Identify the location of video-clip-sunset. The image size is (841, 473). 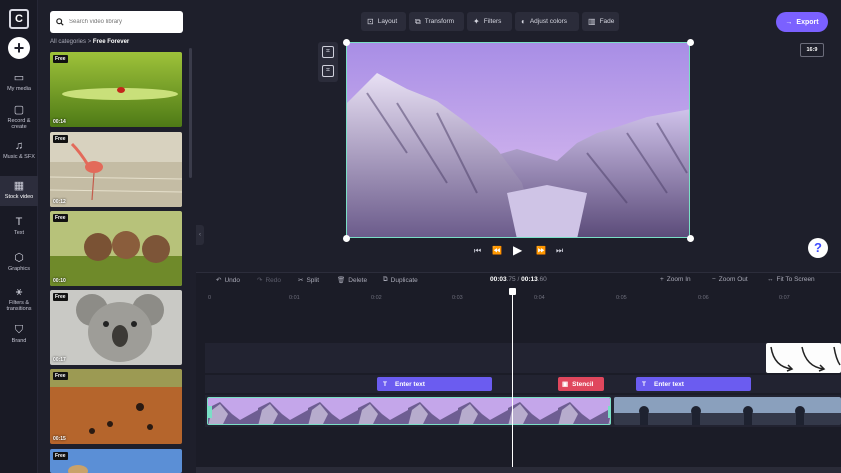
(727, 411).